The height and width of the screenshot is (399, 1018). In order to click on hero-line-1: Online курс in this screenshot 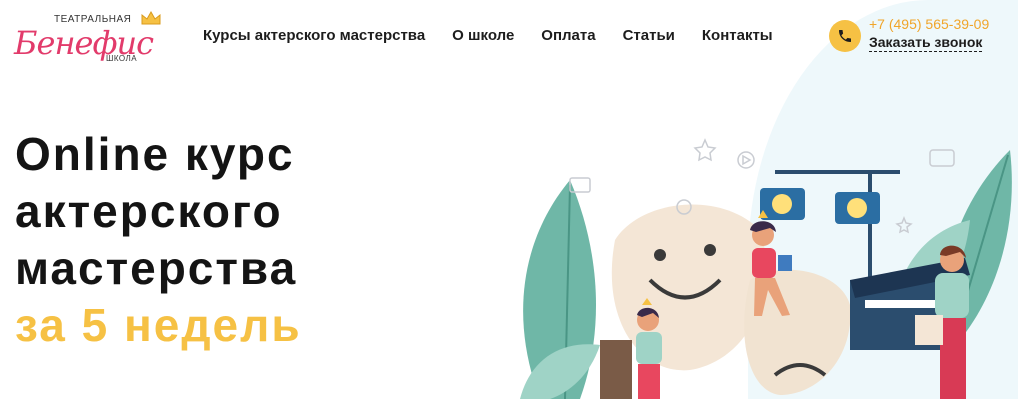, I will do `click(155, 154)`.